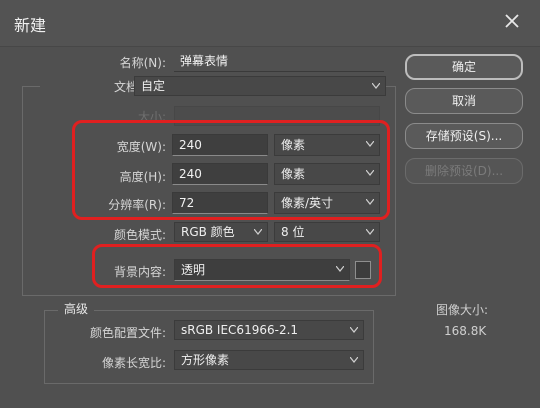 This screenshot has width=540, height=408. Describe the element at coordinates (279, 61) in the screenshot. I see `name-input: 弹幕表情` at that location.